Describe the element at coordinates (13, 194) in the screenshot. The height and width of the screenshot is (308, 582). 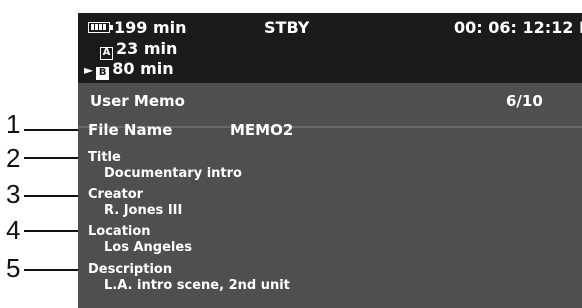
I see `callout-3: 3` at that location.